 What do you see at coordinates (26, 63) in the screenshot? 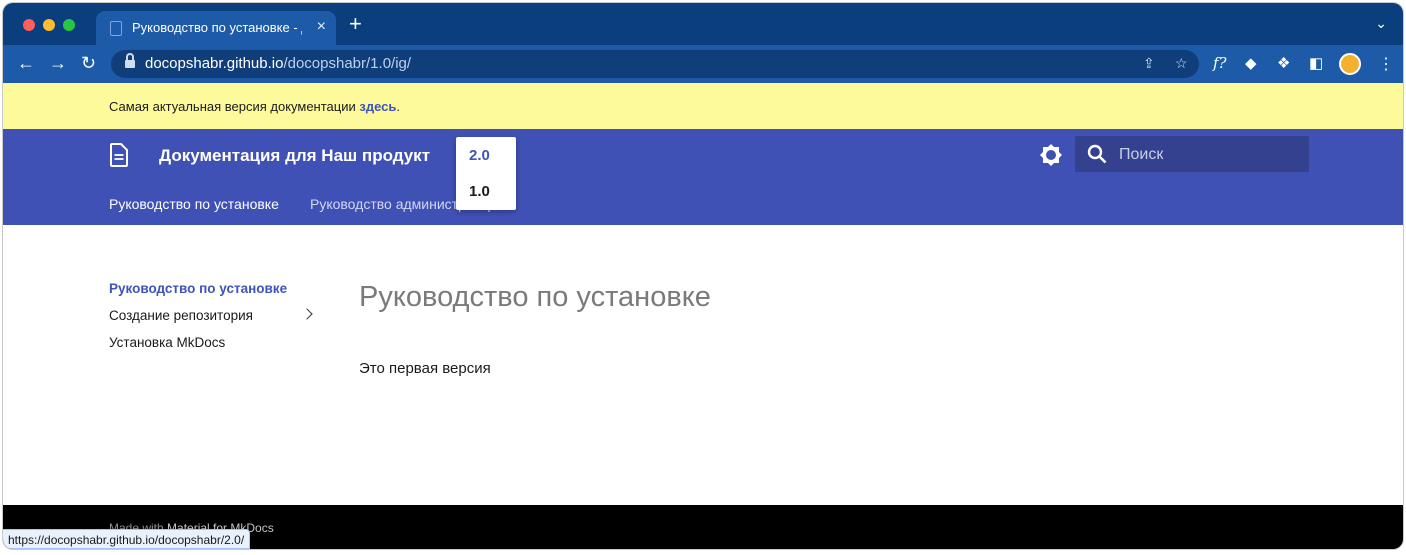
I see `back-button: ←` at bounding box center [26, 63].